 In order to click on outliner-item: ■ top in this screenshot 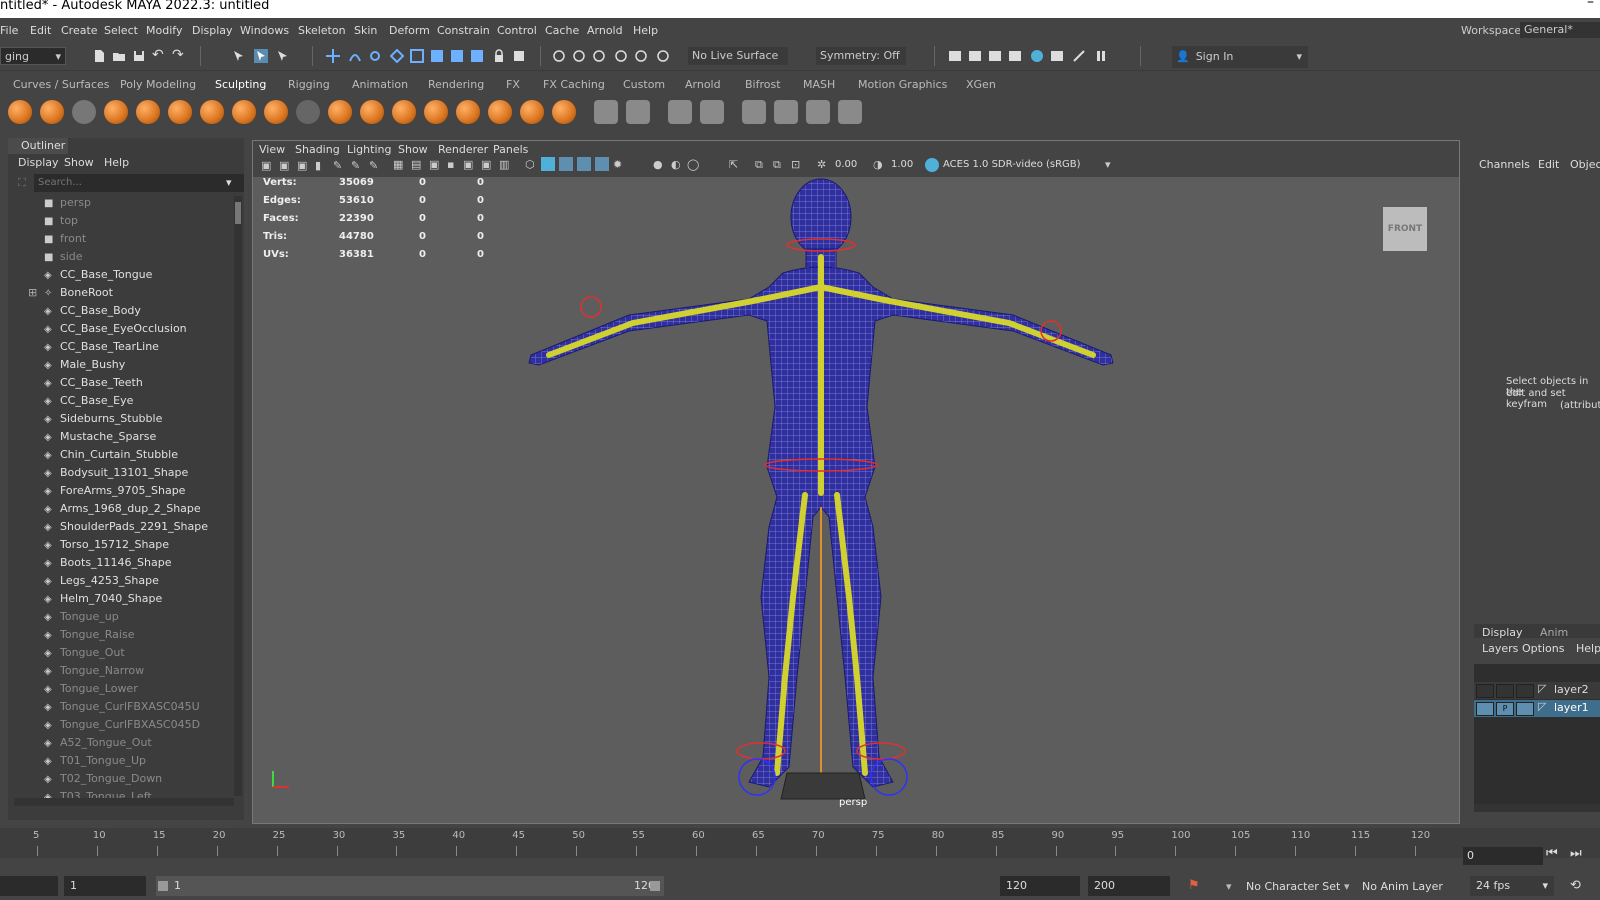, I will do `click(61, 221)`.